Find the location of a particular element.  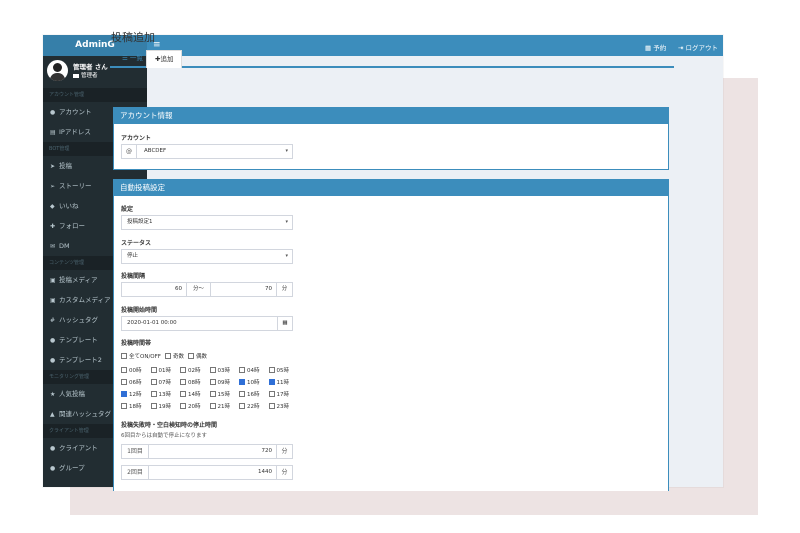

hour-checkbox: 05時 is located at coordinates (278, 370).